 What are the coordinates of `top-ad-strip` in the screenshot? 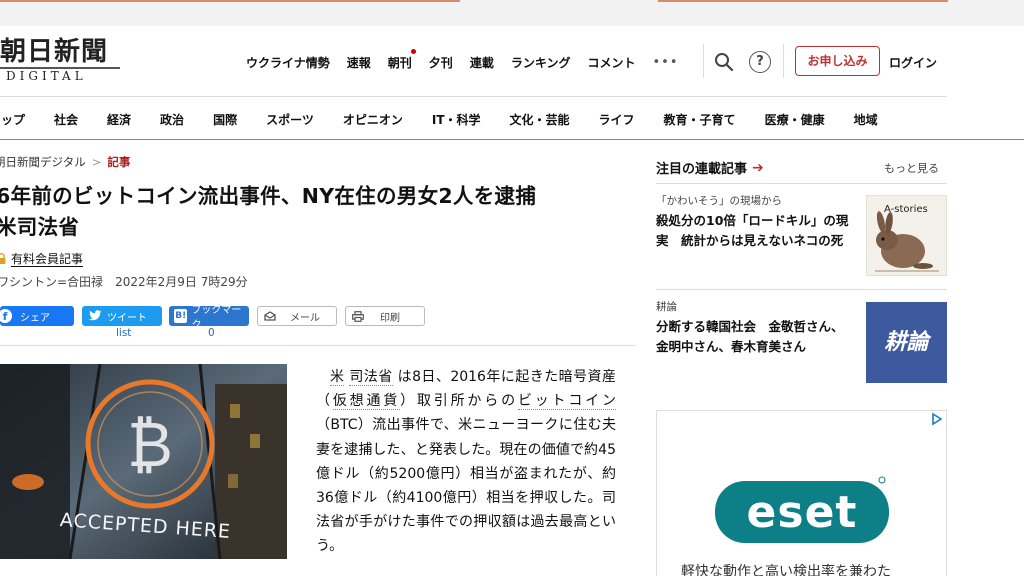 It's located at (512, 13).